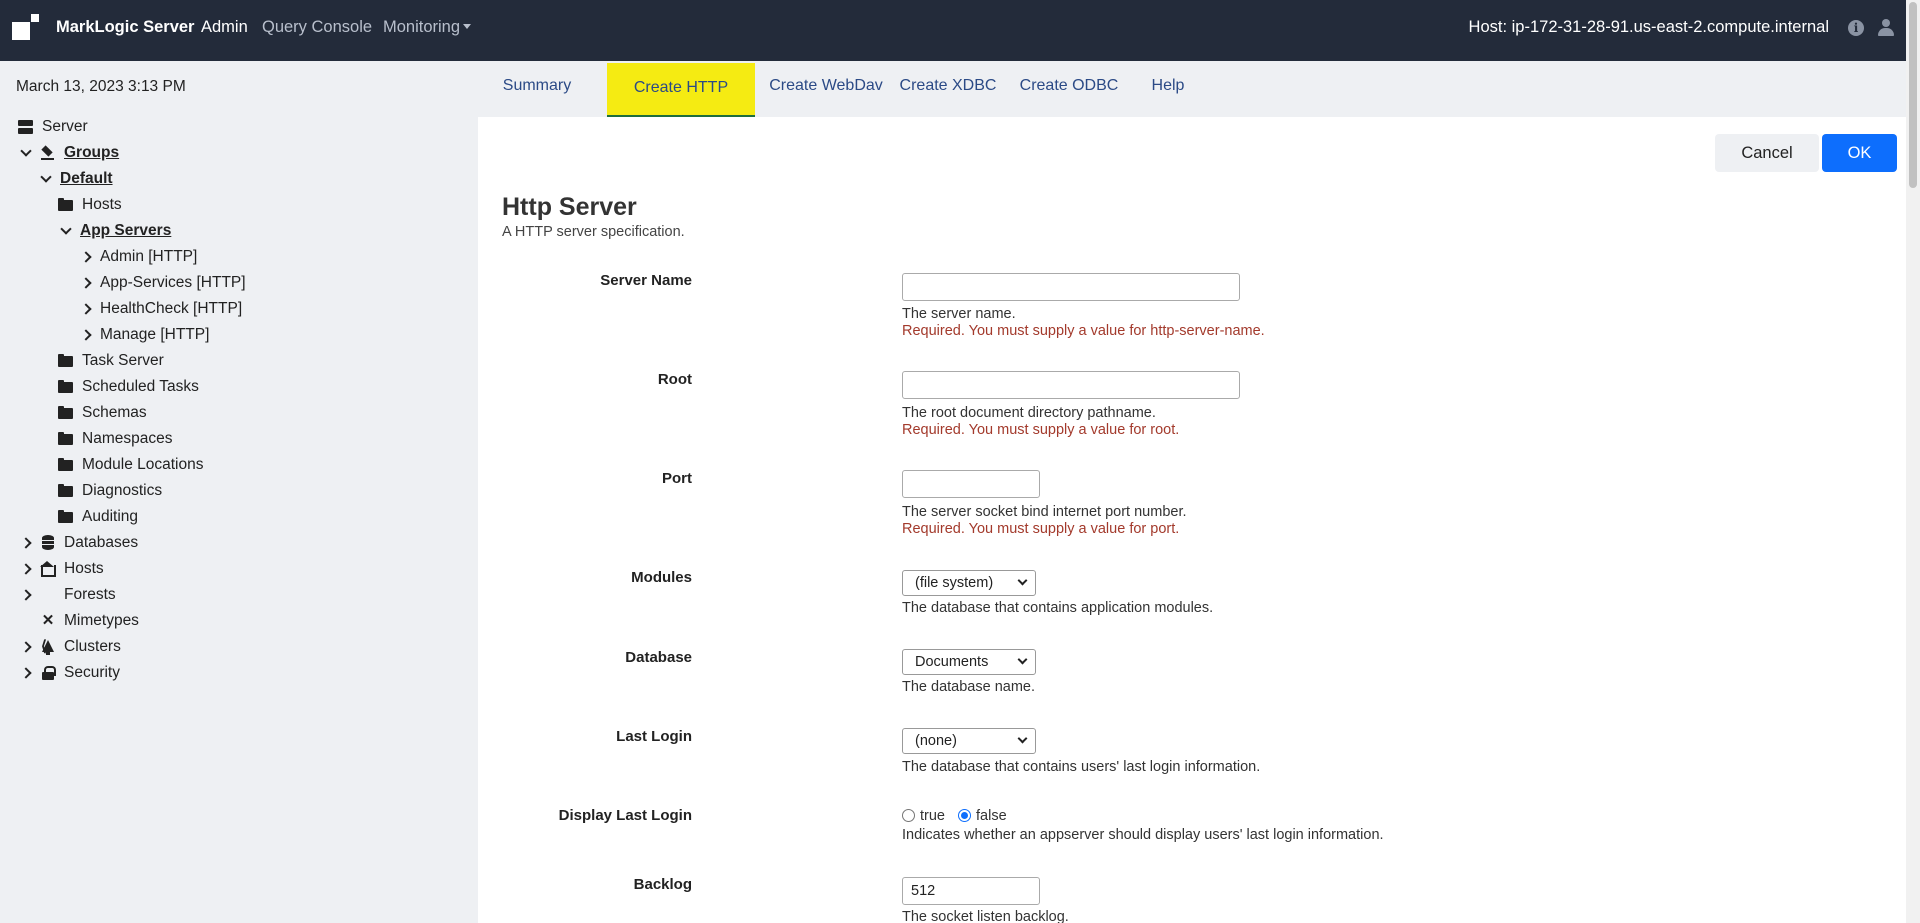 This screenshot has height=923, width=1920. What do you see at coordinates (123, 360) in the screenshot?
I see `tree-item-label: Task Server` at bounding box center [123, 360].